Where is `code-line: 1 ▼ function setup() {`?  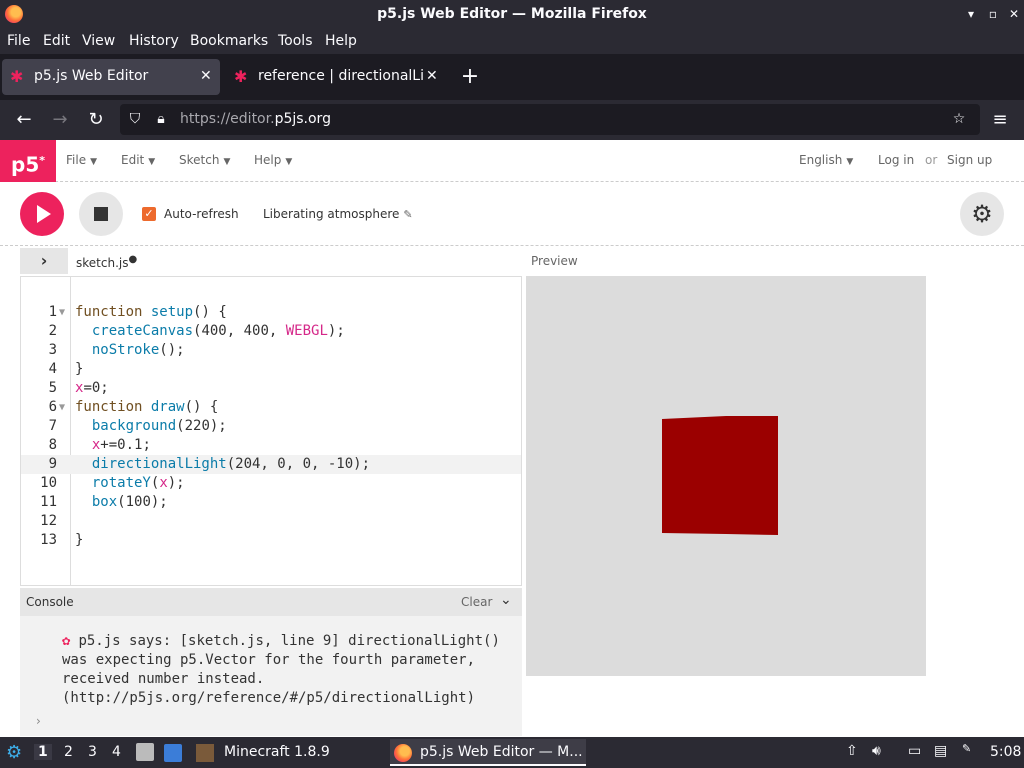 code-line: 1 ▼ function setup() { is located at coordinates (271, 312).